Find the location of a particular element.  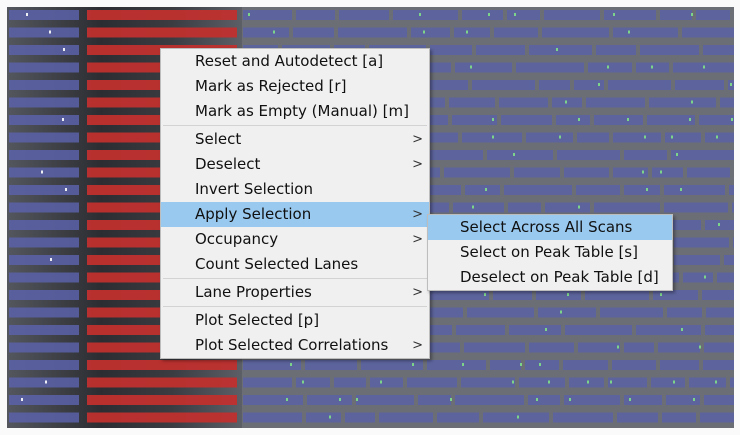

menu-item-apply-selection: Apply Selection > is located at coordinates (295, 214).